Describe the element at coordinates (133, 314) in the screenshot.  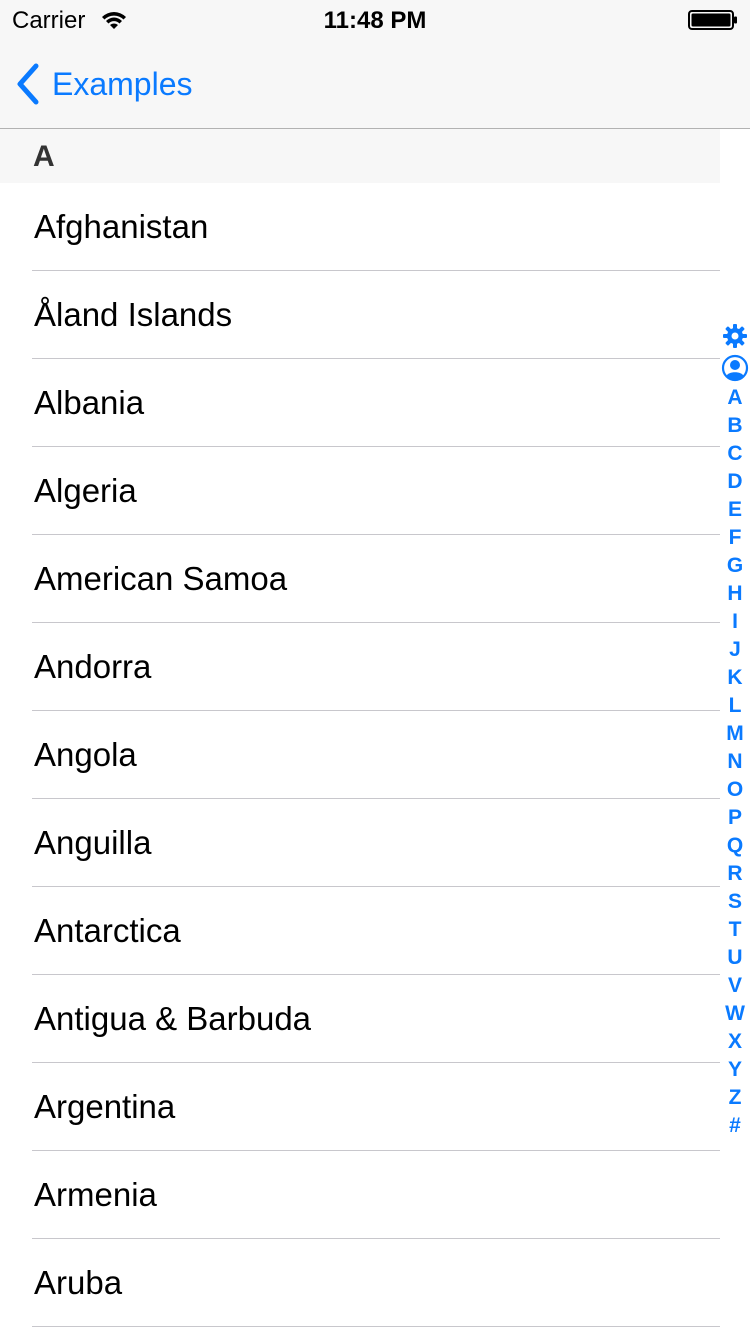
I see `country-label: Åland Islands` at that location.